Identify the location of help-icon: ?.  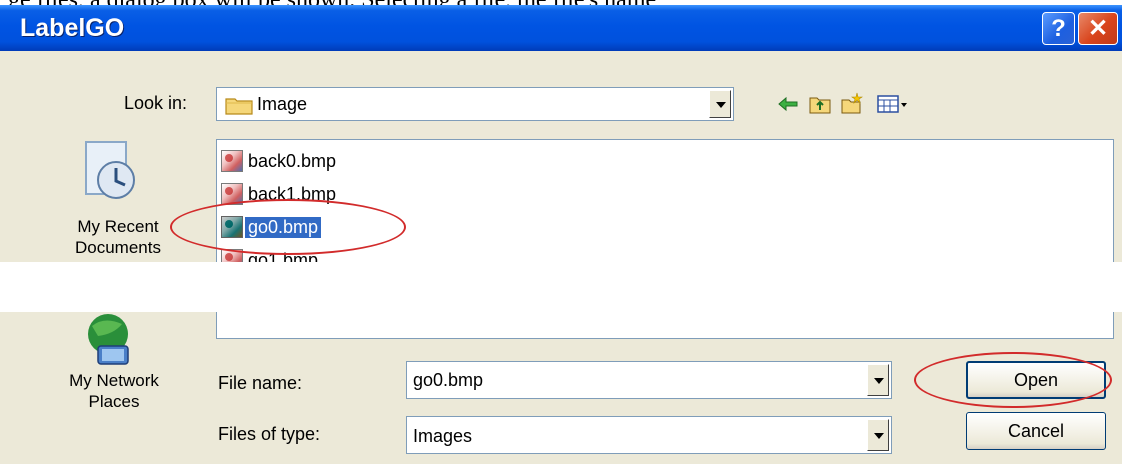
(1058, 28).